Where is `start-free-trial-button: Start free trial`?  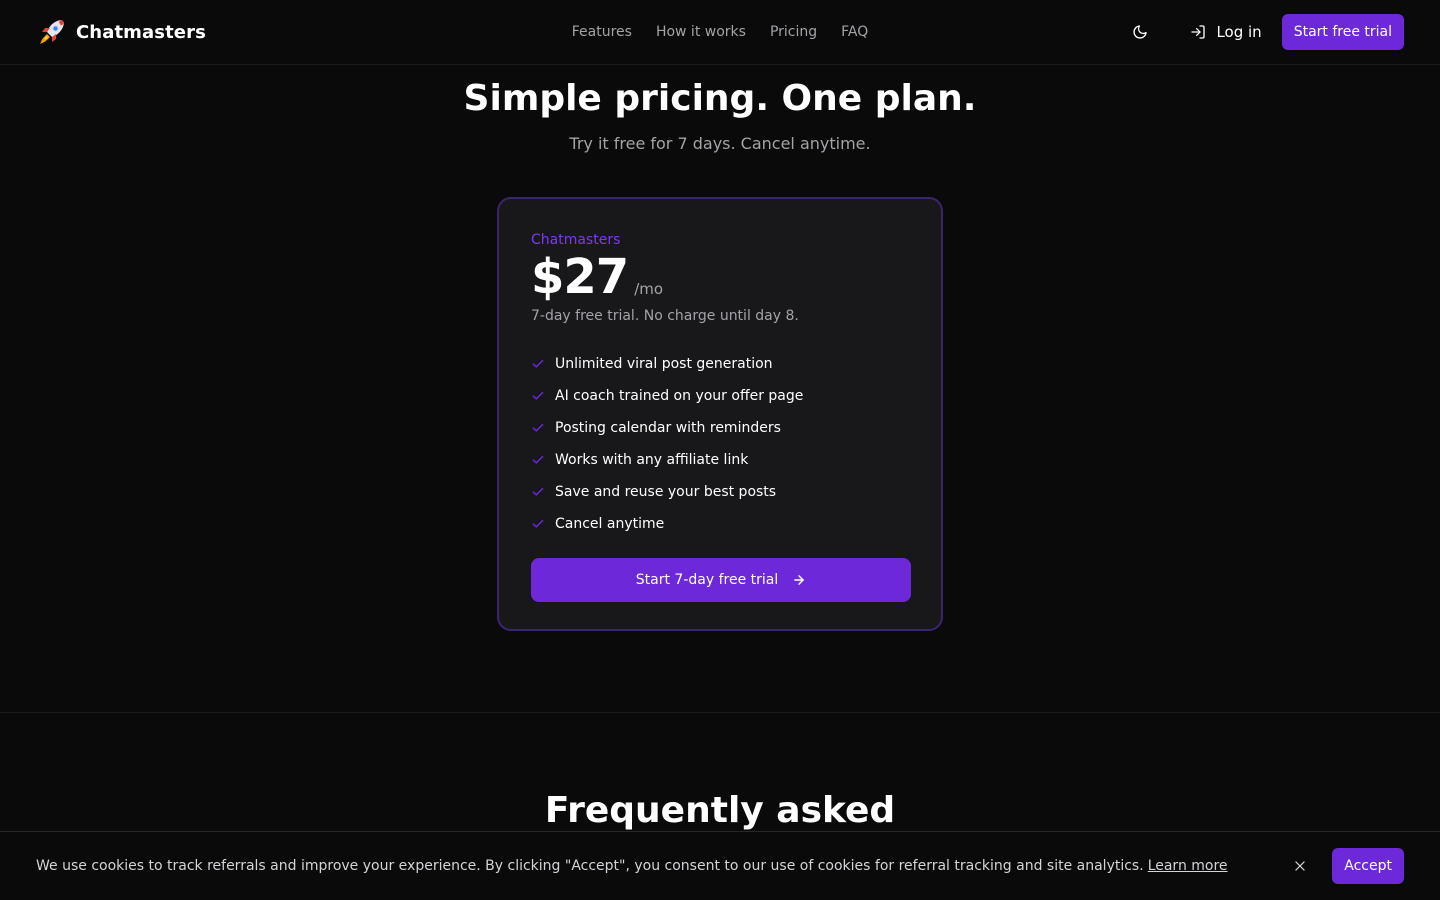 start-free-trial-button: Start free trial is located at coordinates (1342, 32).